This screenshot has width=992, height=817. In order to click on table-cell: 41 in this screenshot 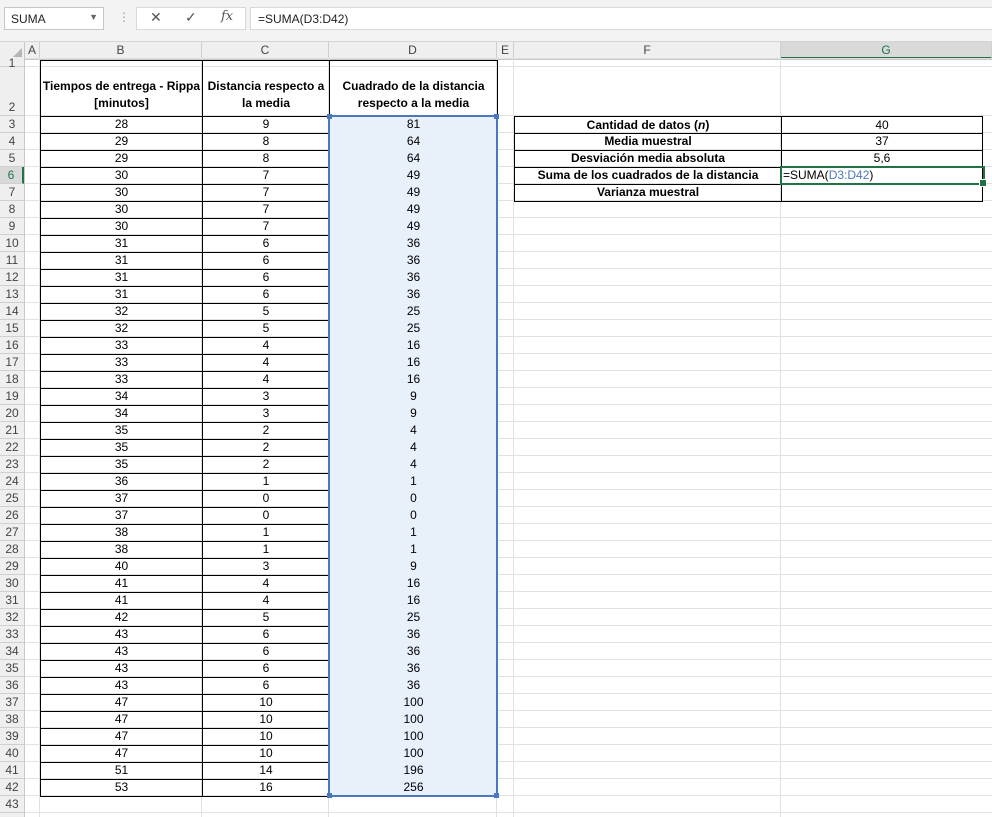, I will do `click(121, 584)`.